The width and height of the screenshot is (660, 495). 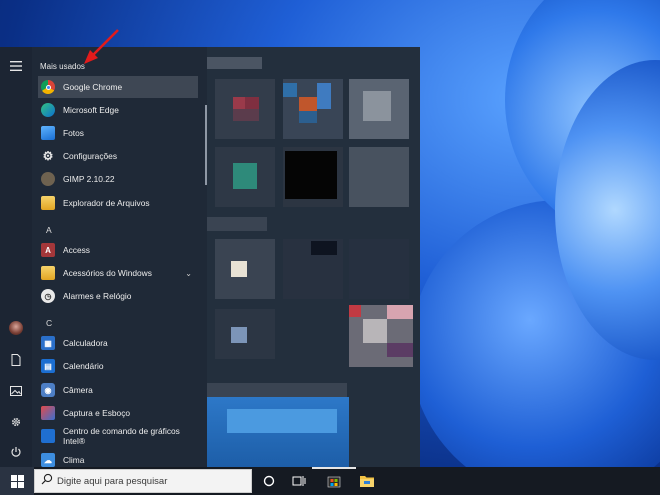 I want to click on search-placeholder: Digite aqui para pesquisar, so click(x=112, y=481).